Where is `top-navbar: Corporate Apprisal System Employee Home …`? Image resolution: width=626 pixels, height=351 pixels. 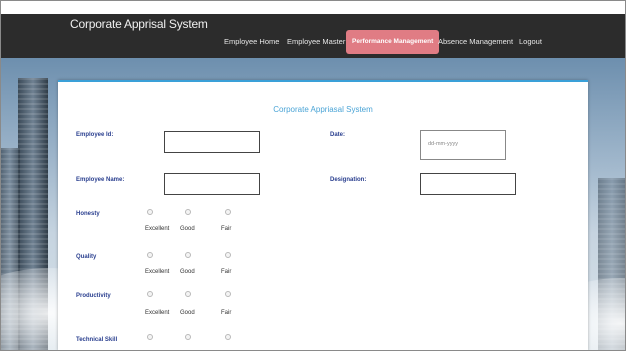 top-navbar: Corporate Apprisal System Employee Home … is located at coordinates (313, 36).